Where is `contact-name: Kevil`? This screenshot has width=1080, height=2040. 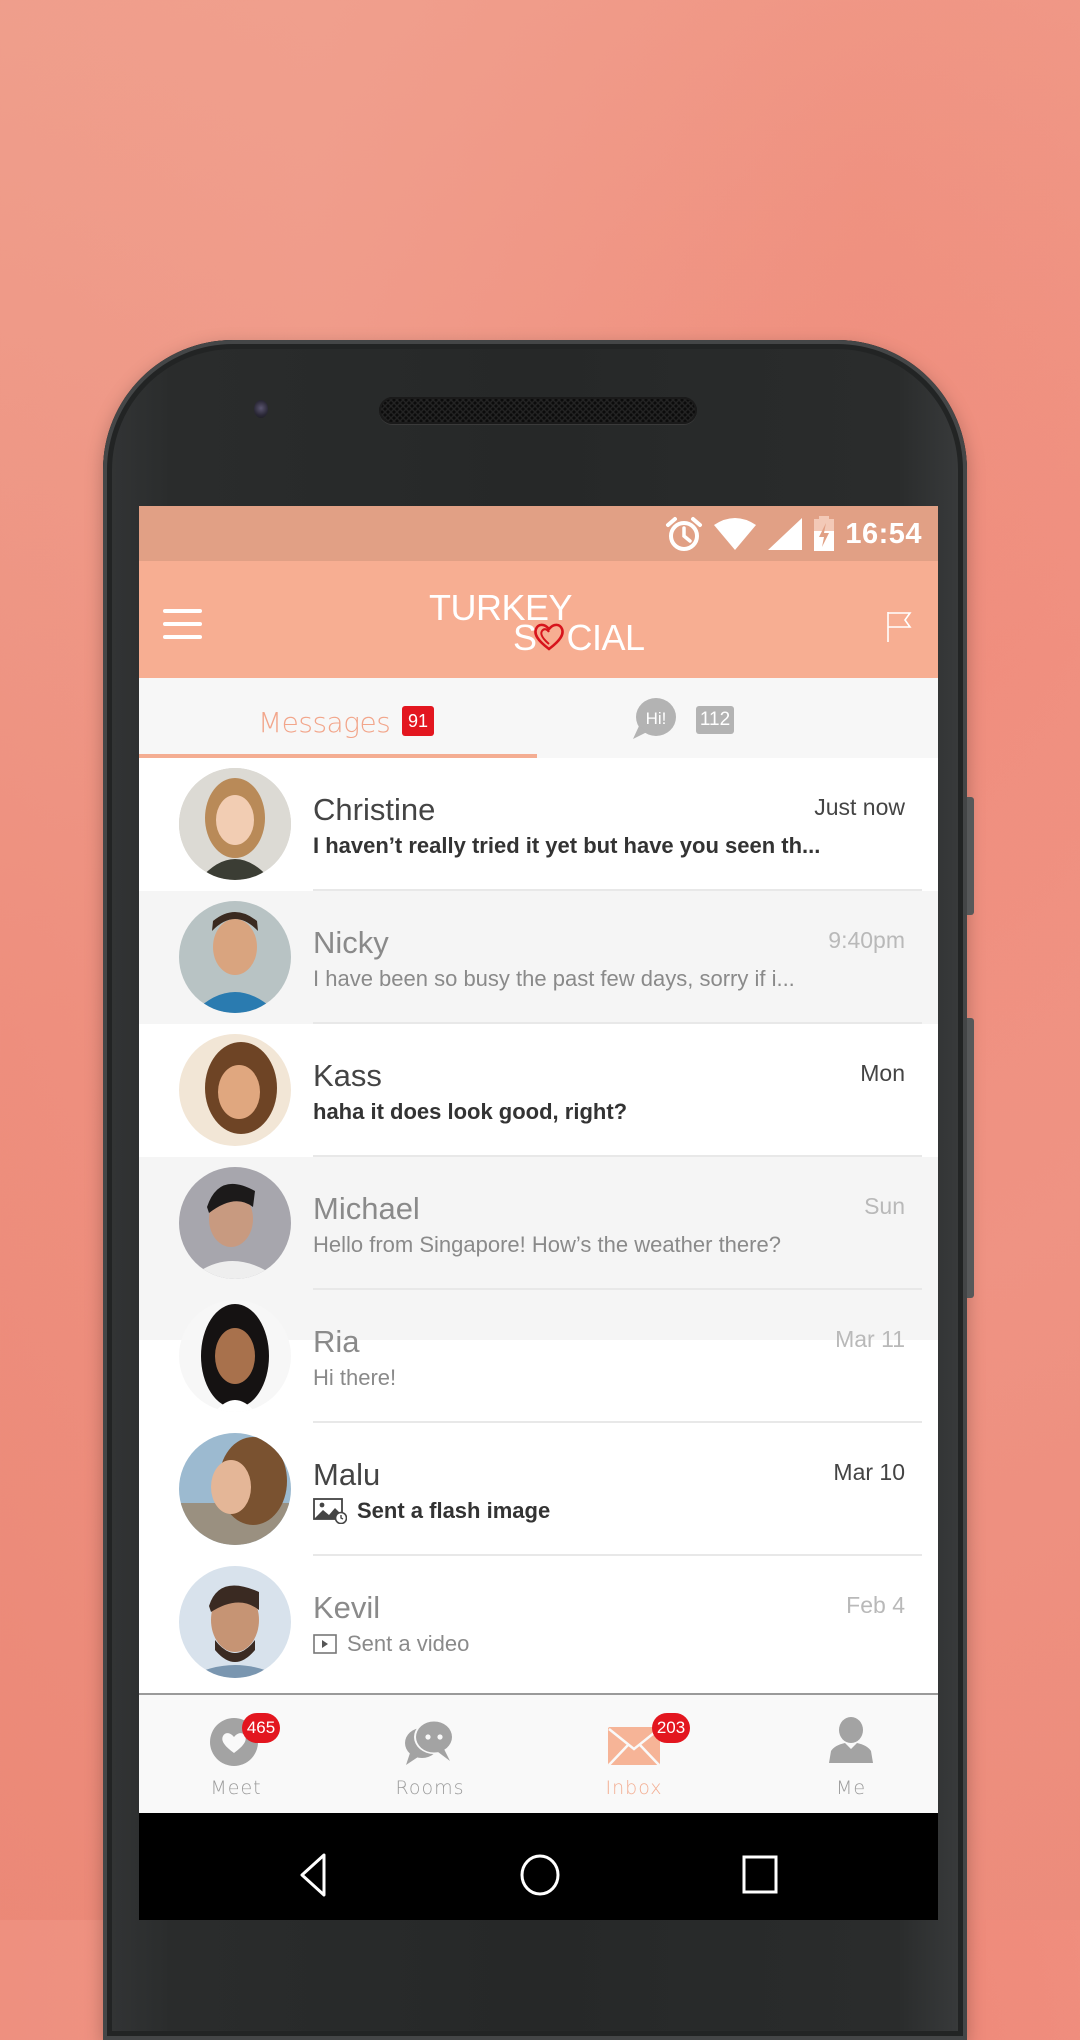 contact-name: Kevil is located at coordinates (347, 1607).